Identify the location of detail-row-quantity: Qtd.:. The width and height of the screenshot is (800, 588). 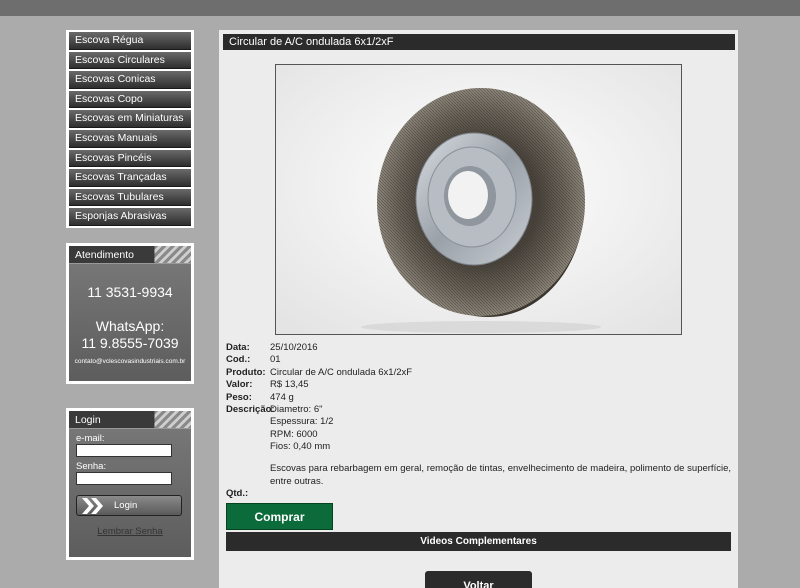
(478, 494).